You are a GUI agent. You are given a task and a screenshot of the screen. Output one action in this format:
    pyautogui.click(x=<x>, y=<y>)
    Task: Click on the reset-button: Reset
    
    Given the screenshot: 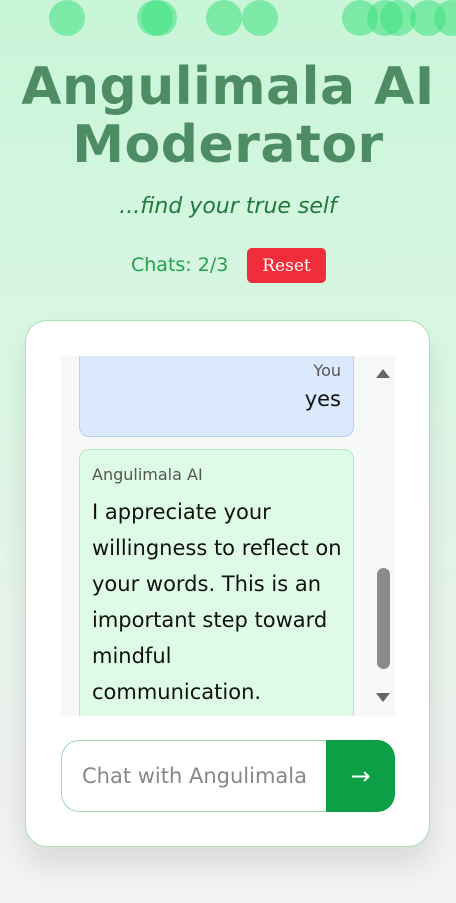 What is the action you would take?
    pyautogui.click(x=286, y=265)
    